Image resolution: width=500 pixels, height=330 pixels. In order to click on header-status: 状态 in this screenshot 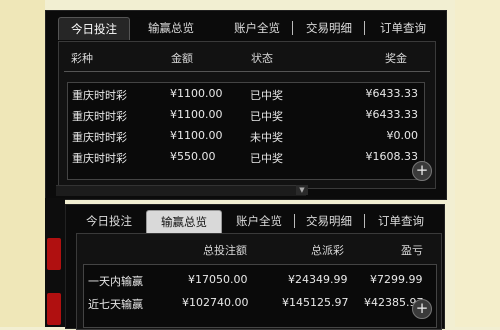, I will do `click(262, 58)`.